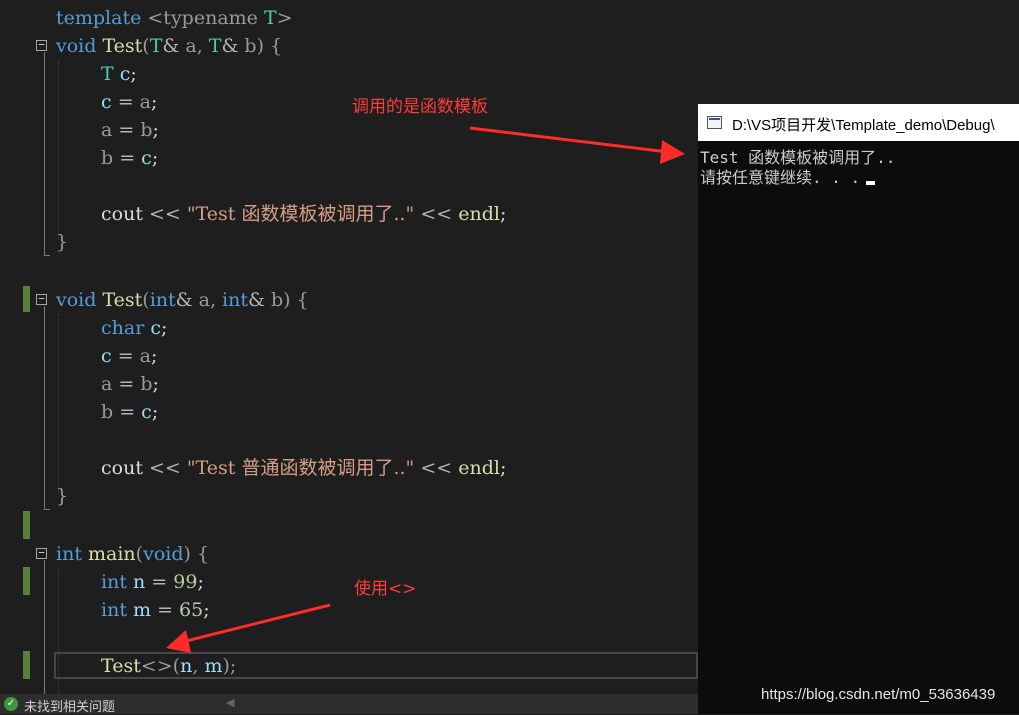 This screenshot has width=1019, height=715. What do you see at coordinates (121, 666) in the screenshot?
I see `function-name: Test` at bounding box center [121, 666].